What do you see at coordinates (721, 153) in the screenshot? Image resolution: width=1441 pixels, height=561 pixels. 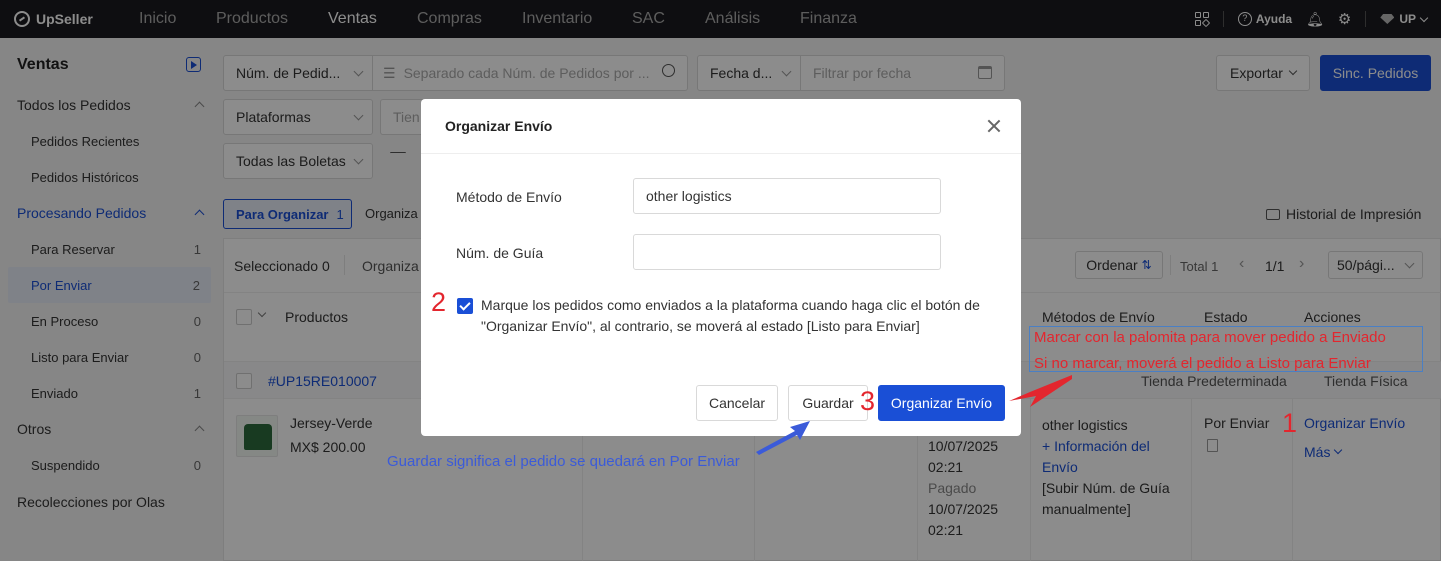 I see `divider` at bounding box center [721, 153].